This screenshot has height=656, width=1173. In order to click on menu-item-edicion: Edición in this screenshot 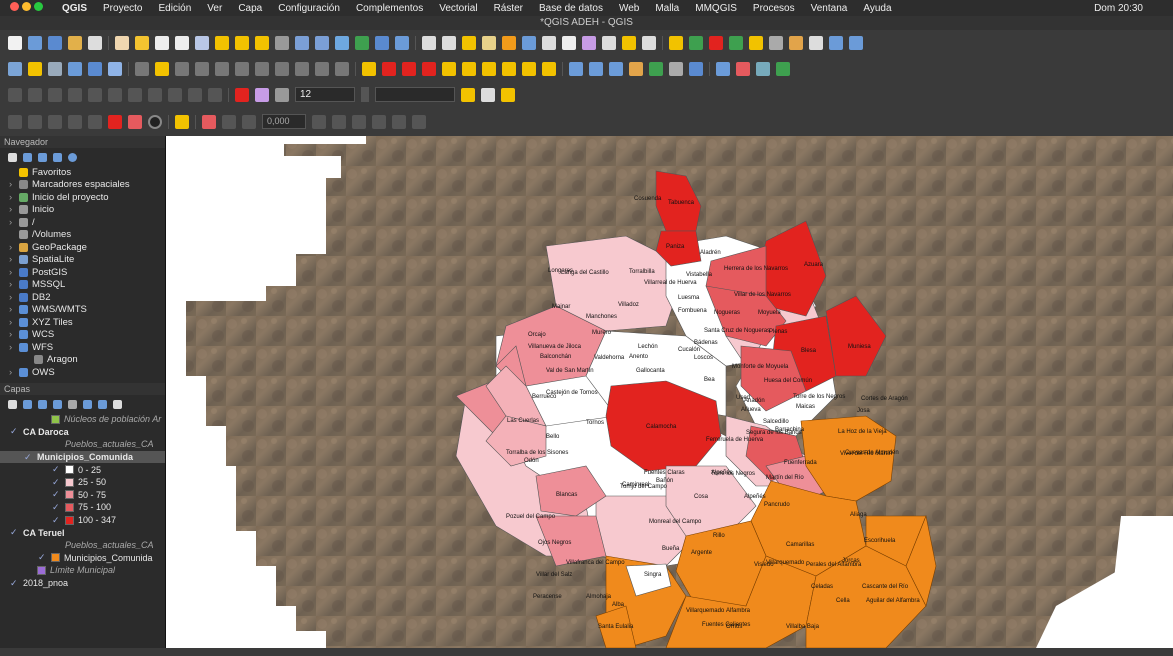, I will do `click(174, 8)`.